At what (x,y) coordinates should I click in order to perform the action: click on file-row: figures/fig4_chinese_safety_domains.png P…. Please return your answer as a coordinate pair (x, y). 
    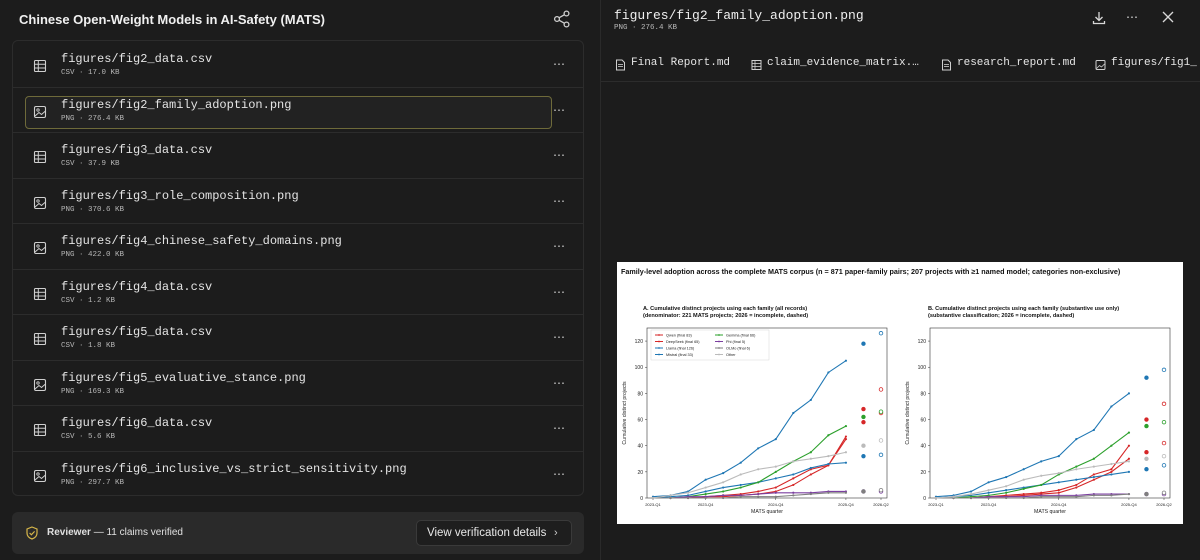
    Looking at the image, I should click on (298, 245).